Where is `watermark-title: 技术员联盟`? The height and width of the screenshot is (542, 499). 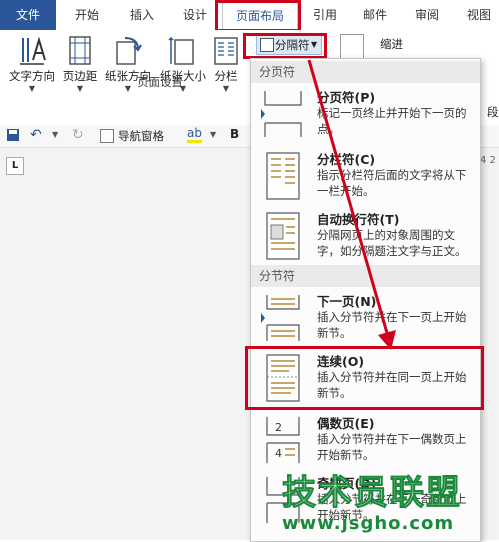
watermark-title: 技术员联盟 is located at coordinates (372, 493).